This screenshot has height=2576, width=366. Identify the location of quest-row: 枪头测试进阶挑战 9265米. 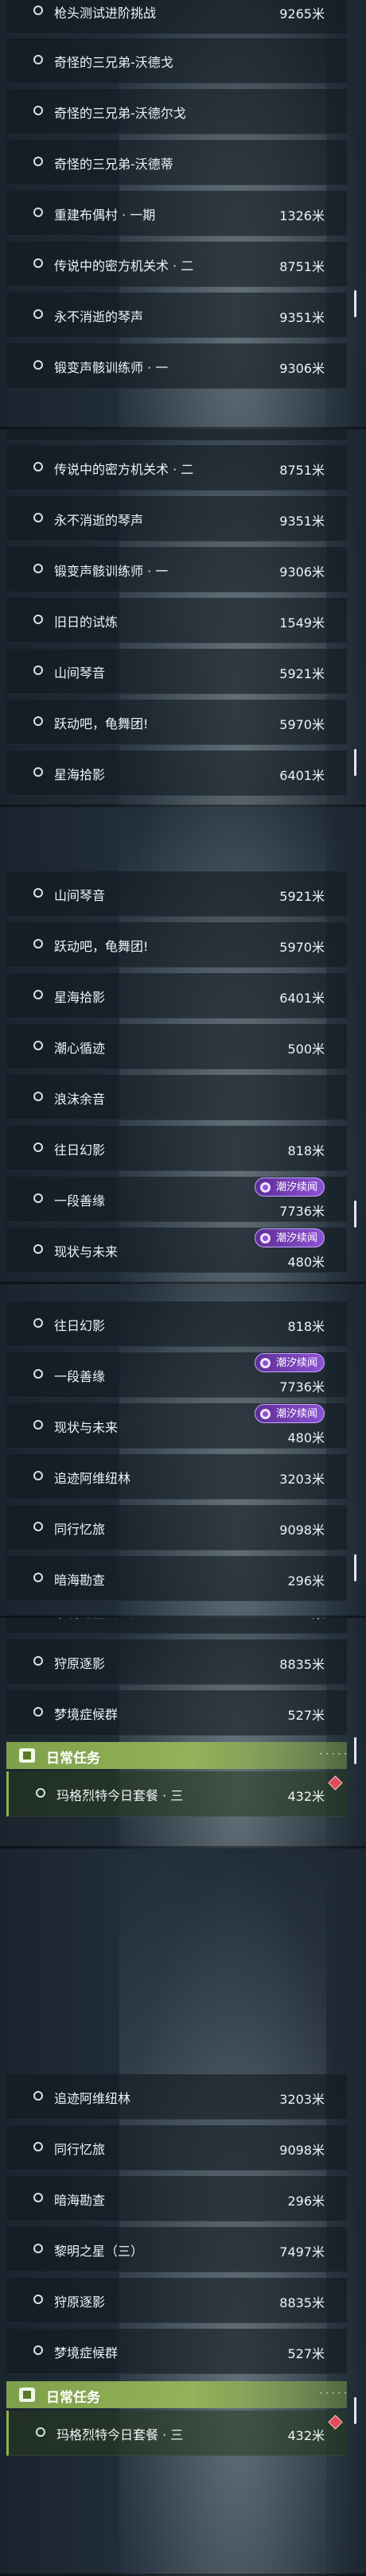
(176, 17).